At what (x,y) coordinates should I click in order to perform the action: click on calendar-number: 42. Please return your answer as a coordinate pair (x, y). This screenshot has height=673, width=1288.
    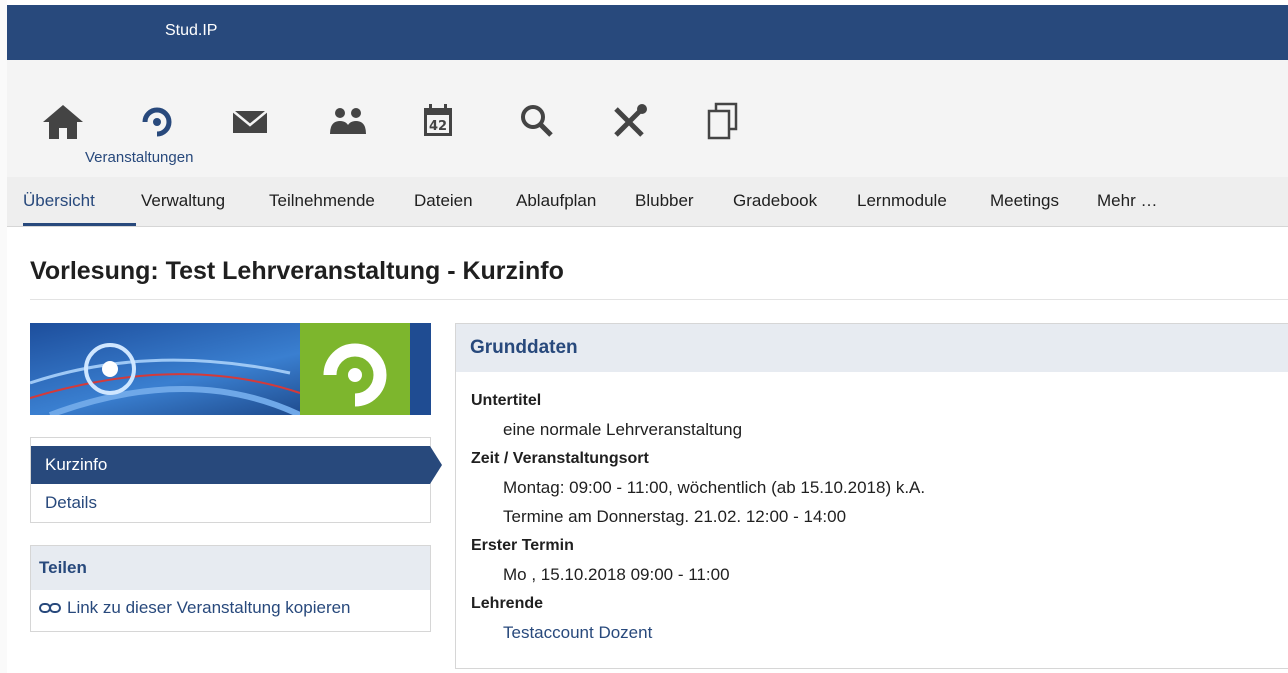
    Looking at the image, I should click on (438, 126).